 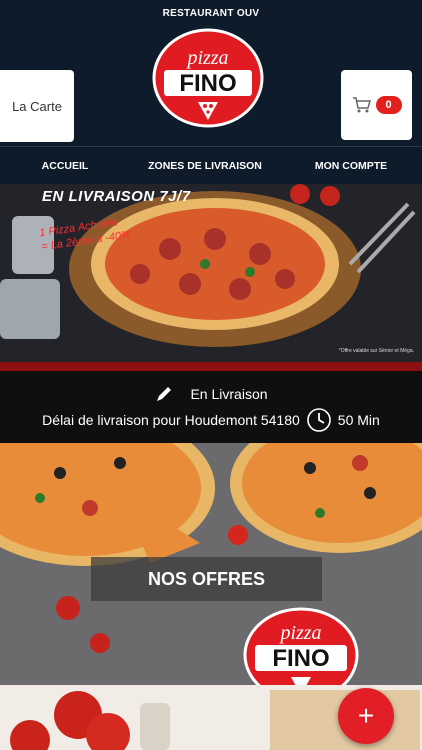 What do you see at coordinates (300, 658) in the screenshot?
I see `offers-logo-text-main: FINO` at bounding box center [300, 658].